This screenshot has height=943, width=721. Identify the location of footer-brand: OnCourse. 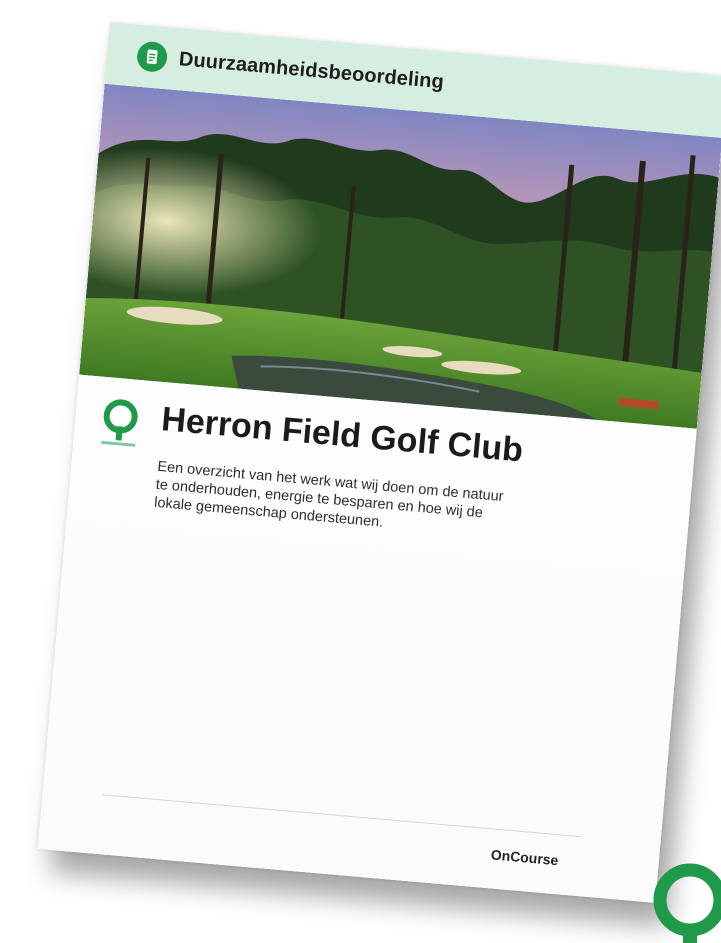
(525, 857).